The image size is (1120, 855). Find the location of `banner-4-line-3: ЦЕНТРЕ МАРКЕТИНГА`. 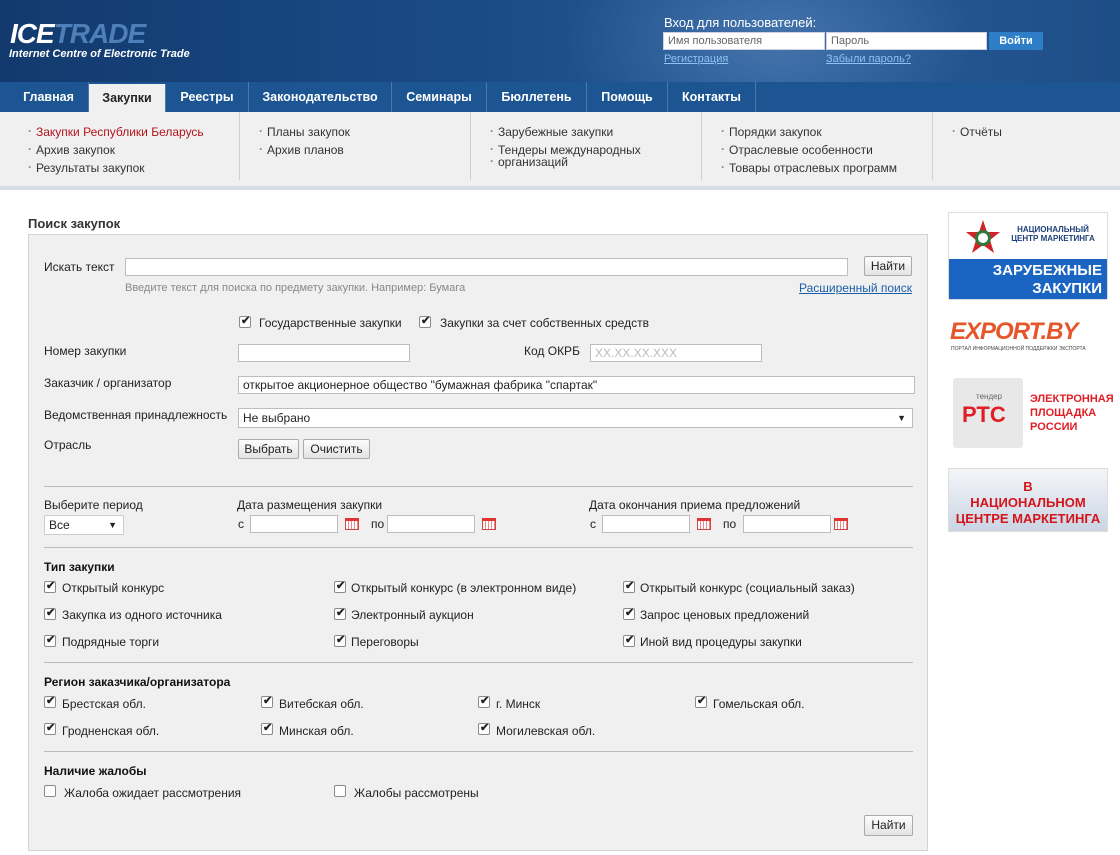

banner-4-line-3: ЦЕНТРЕ МАРКЕТИНГА is located at coordinates (1028, 518).